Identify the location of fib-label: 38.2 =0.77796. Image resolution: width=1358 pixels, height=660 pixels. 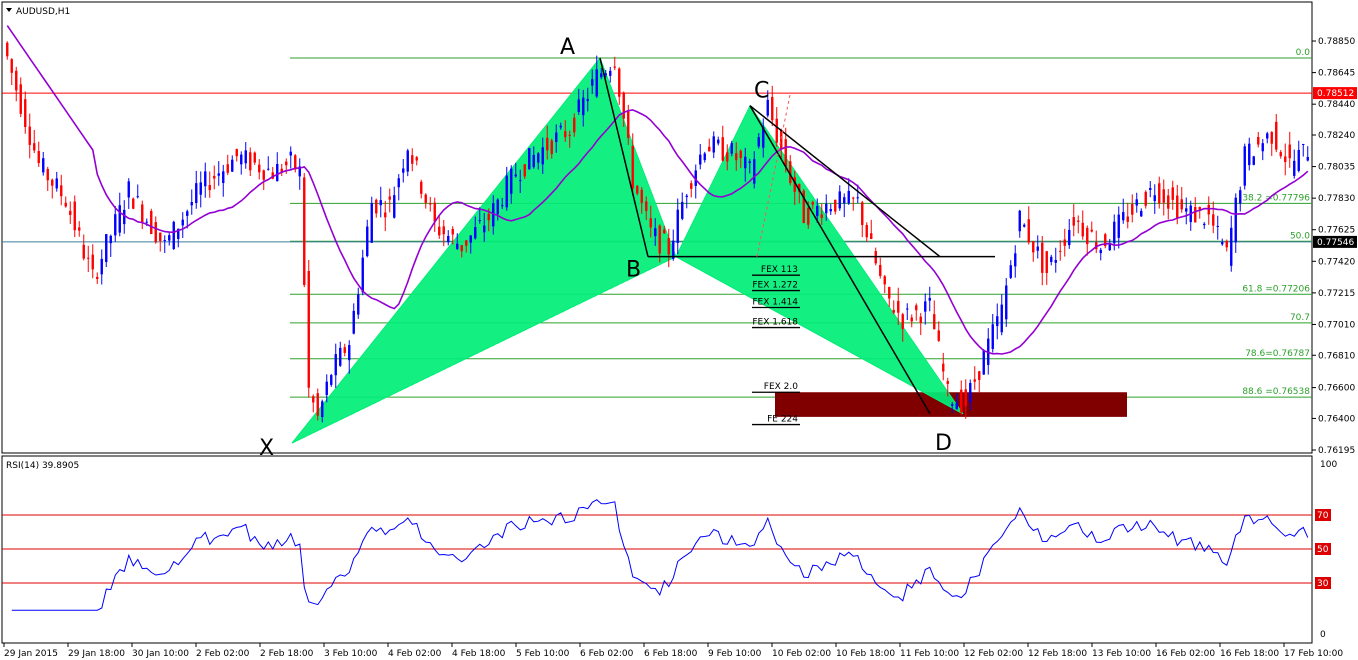
(1276, 198).